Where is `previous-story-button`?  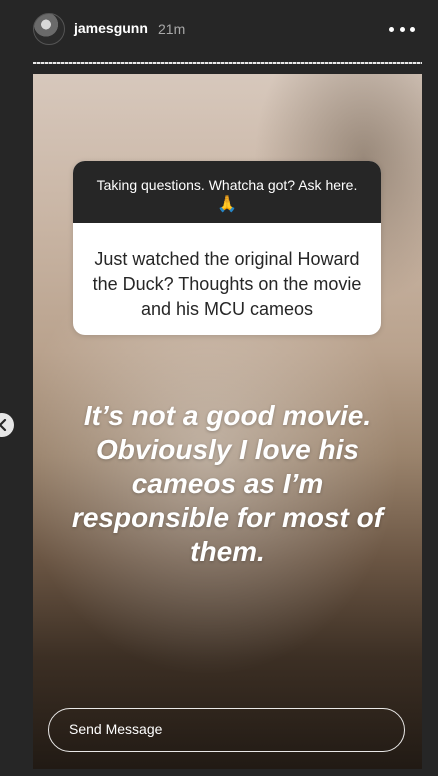 previous-story-button is located at coordinates (7, 425).